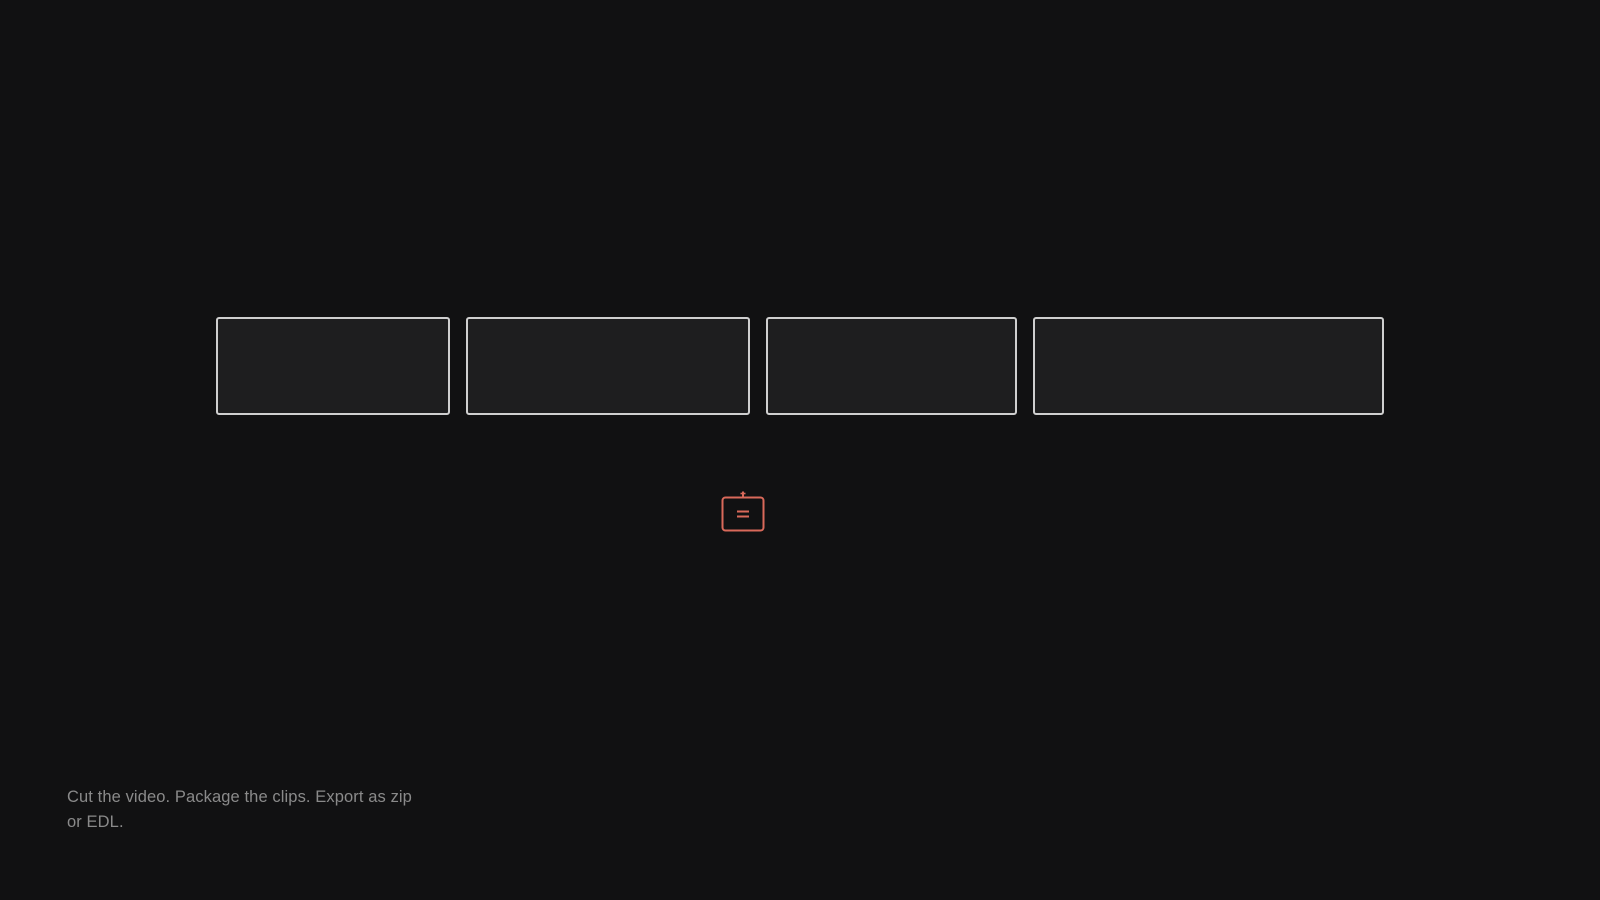 The height and width of the screenshot is (900, 1600). I want to click on package-clips-icon-graphic, so click(743, 511).